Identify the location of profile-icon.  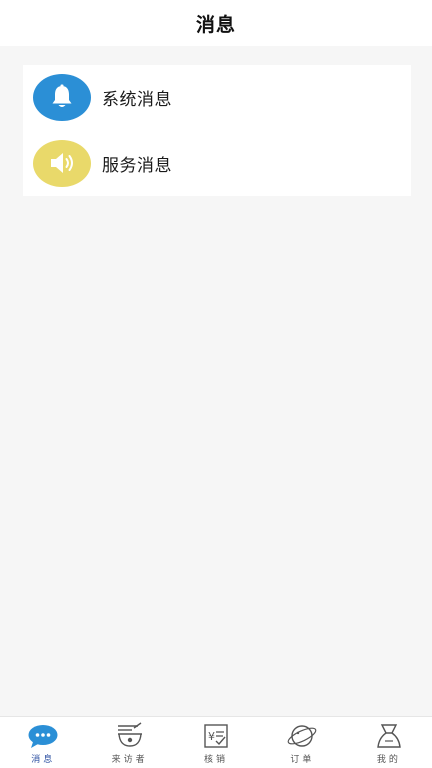
(389, 736).